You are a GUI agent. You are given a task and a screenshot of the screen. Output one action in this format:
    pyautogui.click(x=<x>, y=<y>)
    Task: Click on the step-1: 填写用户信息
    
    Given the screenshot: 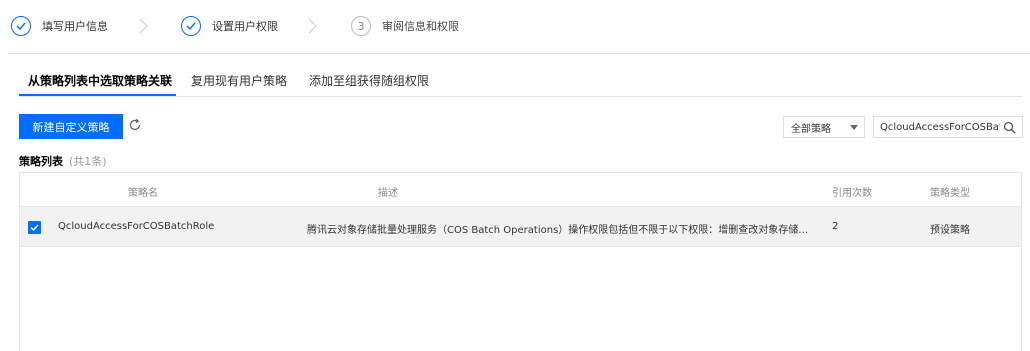 What is the action you would take?
    pyautogui.click(x=59, y=26)
    